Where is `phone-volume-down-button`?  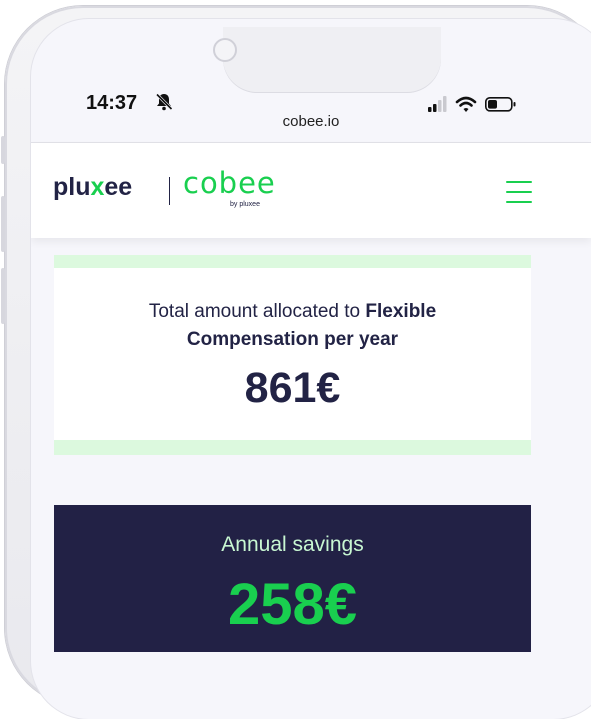
phone-volume-down-button is located at coordinates (3, 296).